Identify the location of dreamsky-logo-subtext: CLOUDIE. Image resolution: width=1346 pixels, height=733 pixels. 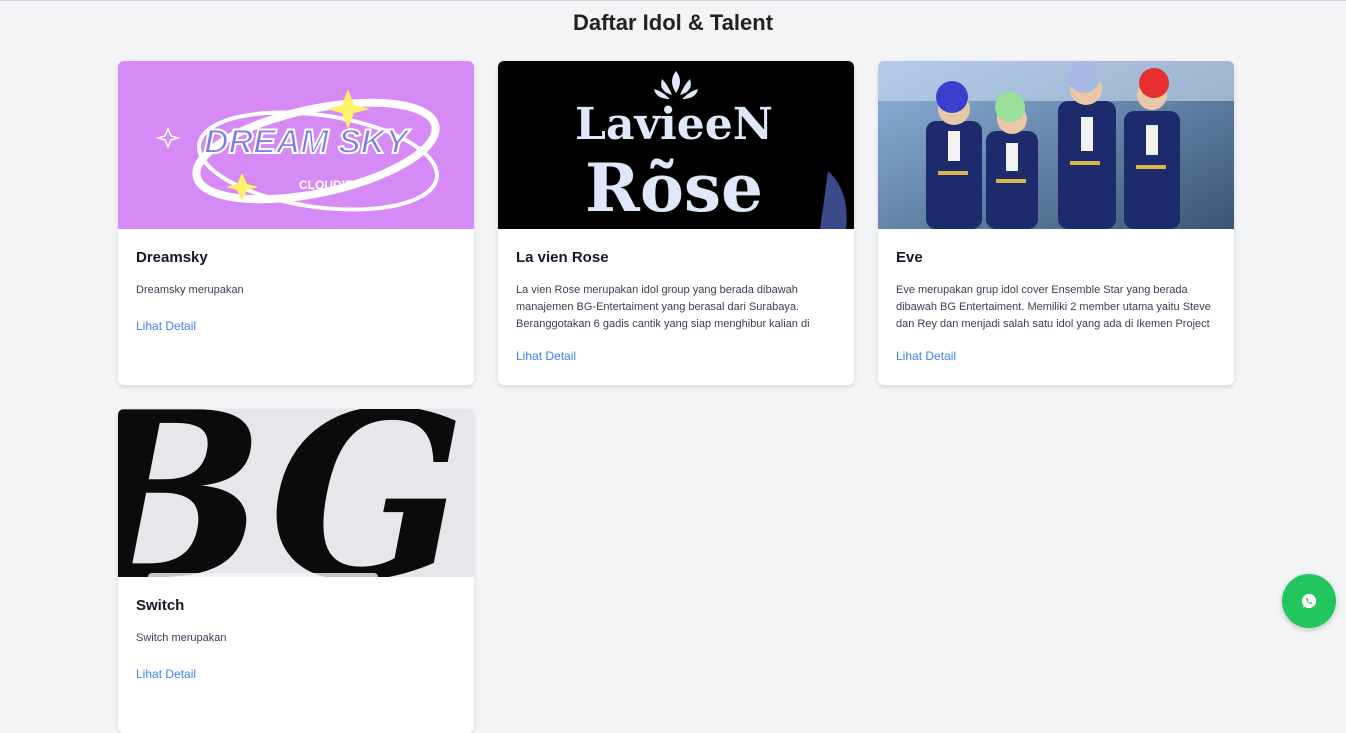
(326, 185).